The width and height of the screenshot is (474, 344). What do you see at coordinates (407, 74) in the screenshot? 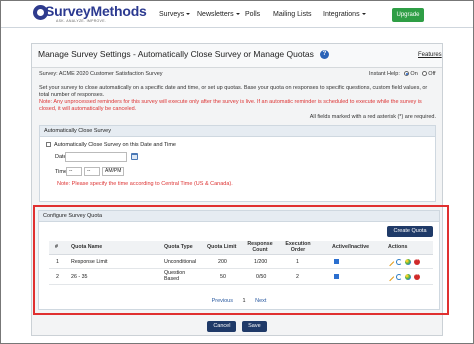
I see `instant-help-on-radio` at bounding box center [407, 74].